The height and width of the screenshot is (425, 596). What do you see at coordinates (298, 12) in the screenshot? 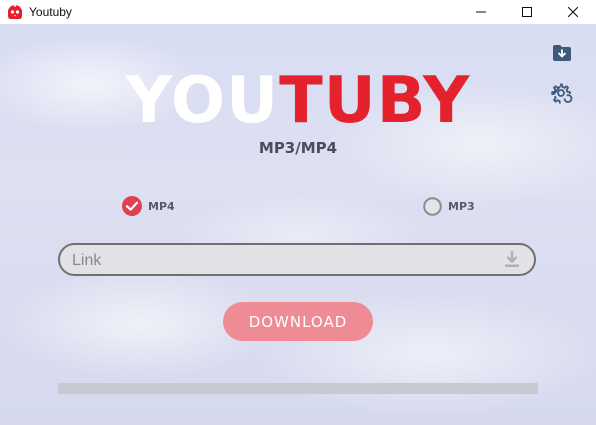
I see `title-bar: Youtuby` at bounding box center [298, 12].